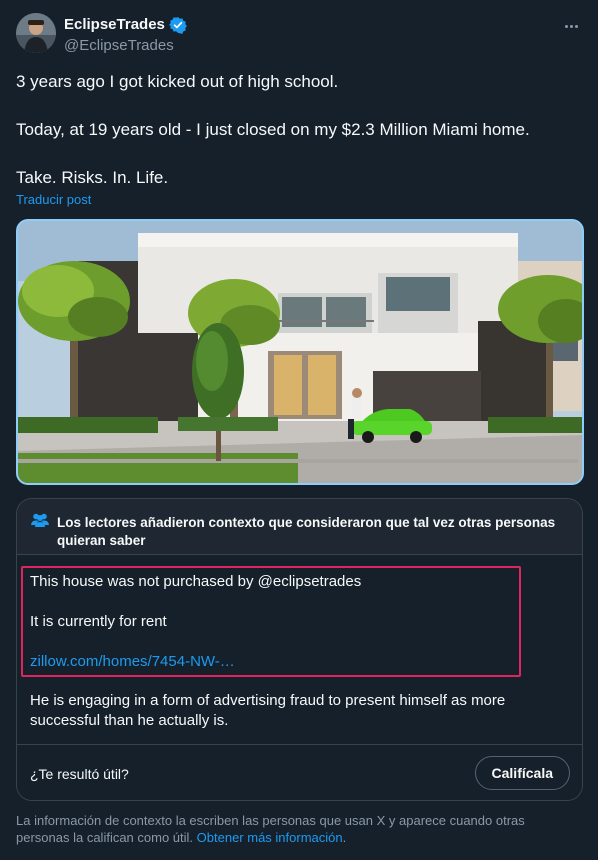 The width and height of the screenshot is (598, 860). I want to click on author-block: EclipseTrades @EclipseTrades, so click(125, 34).